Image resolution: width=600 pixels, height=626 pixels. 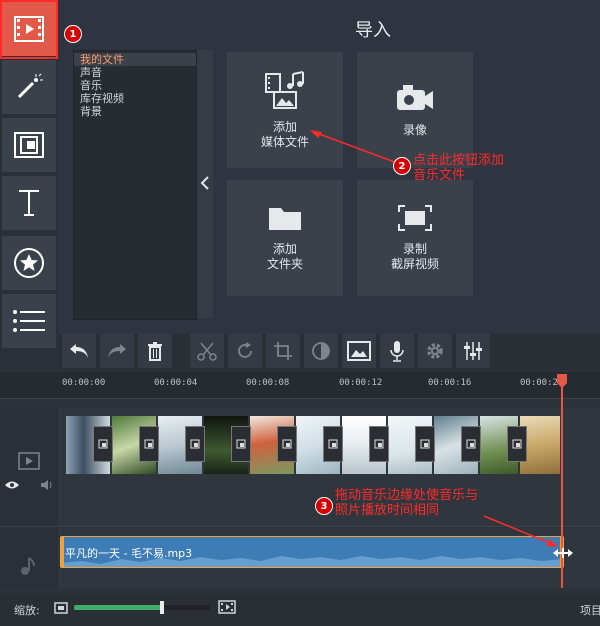 I want to click on file-category-item: 背景, so click(x=135, y=111).